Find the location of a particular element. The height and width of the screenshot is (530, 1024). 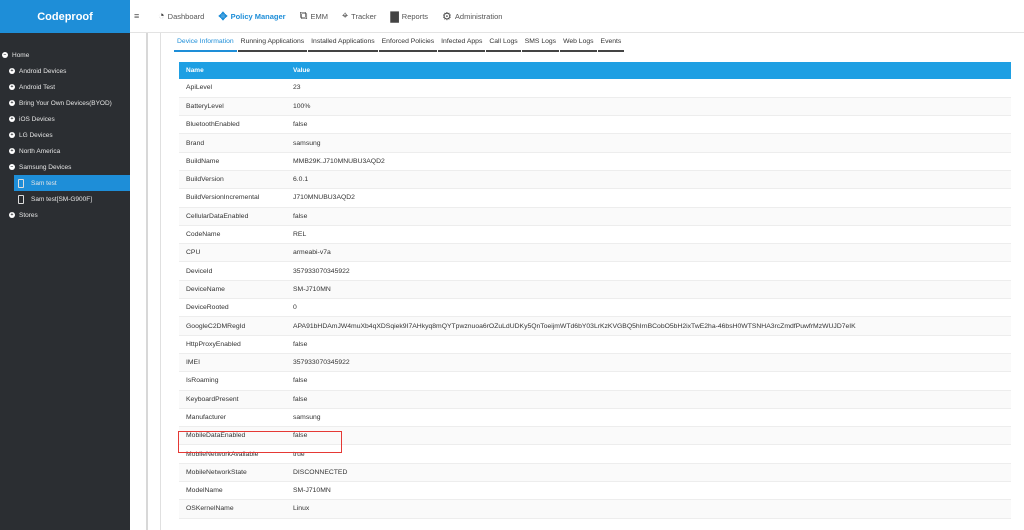

nav-label: Reports is located at coordinates (415, 16).